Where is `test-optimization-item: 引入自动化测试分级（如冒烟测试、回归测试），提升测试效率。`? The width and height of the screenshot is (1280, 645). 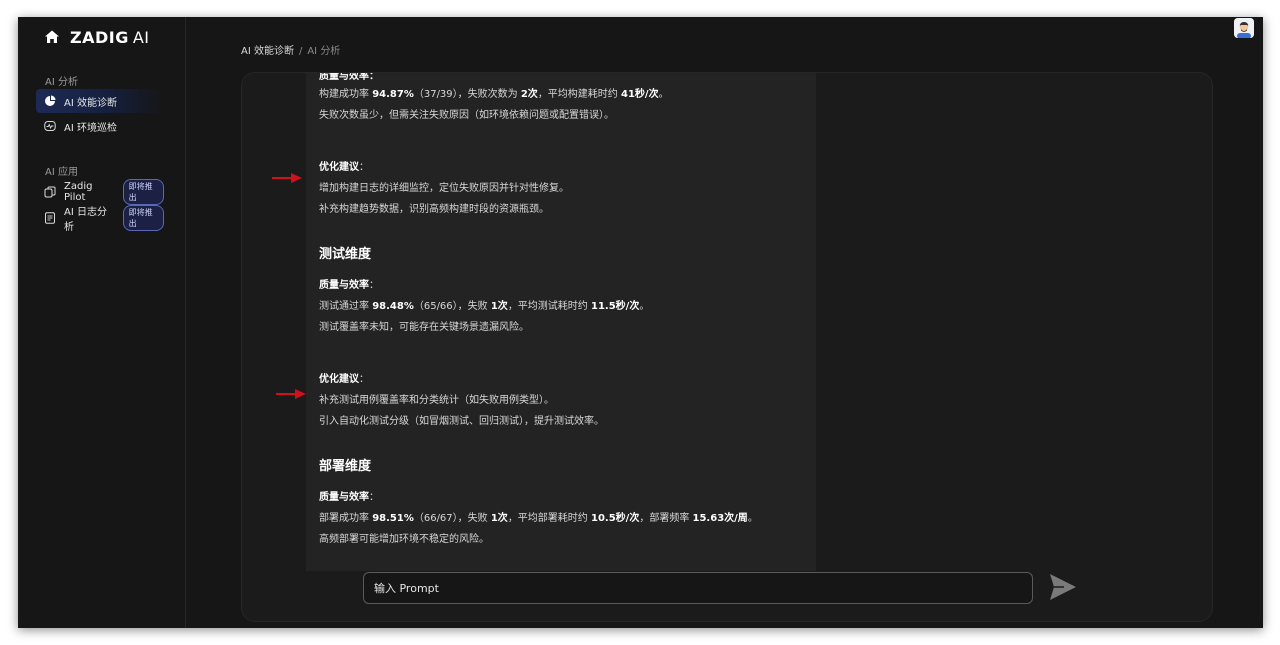 test-optimization-item: 引入自动化测试分级（如冒烟测试、回归测试），提升测试效率。 is located at coordinates (461, 421).